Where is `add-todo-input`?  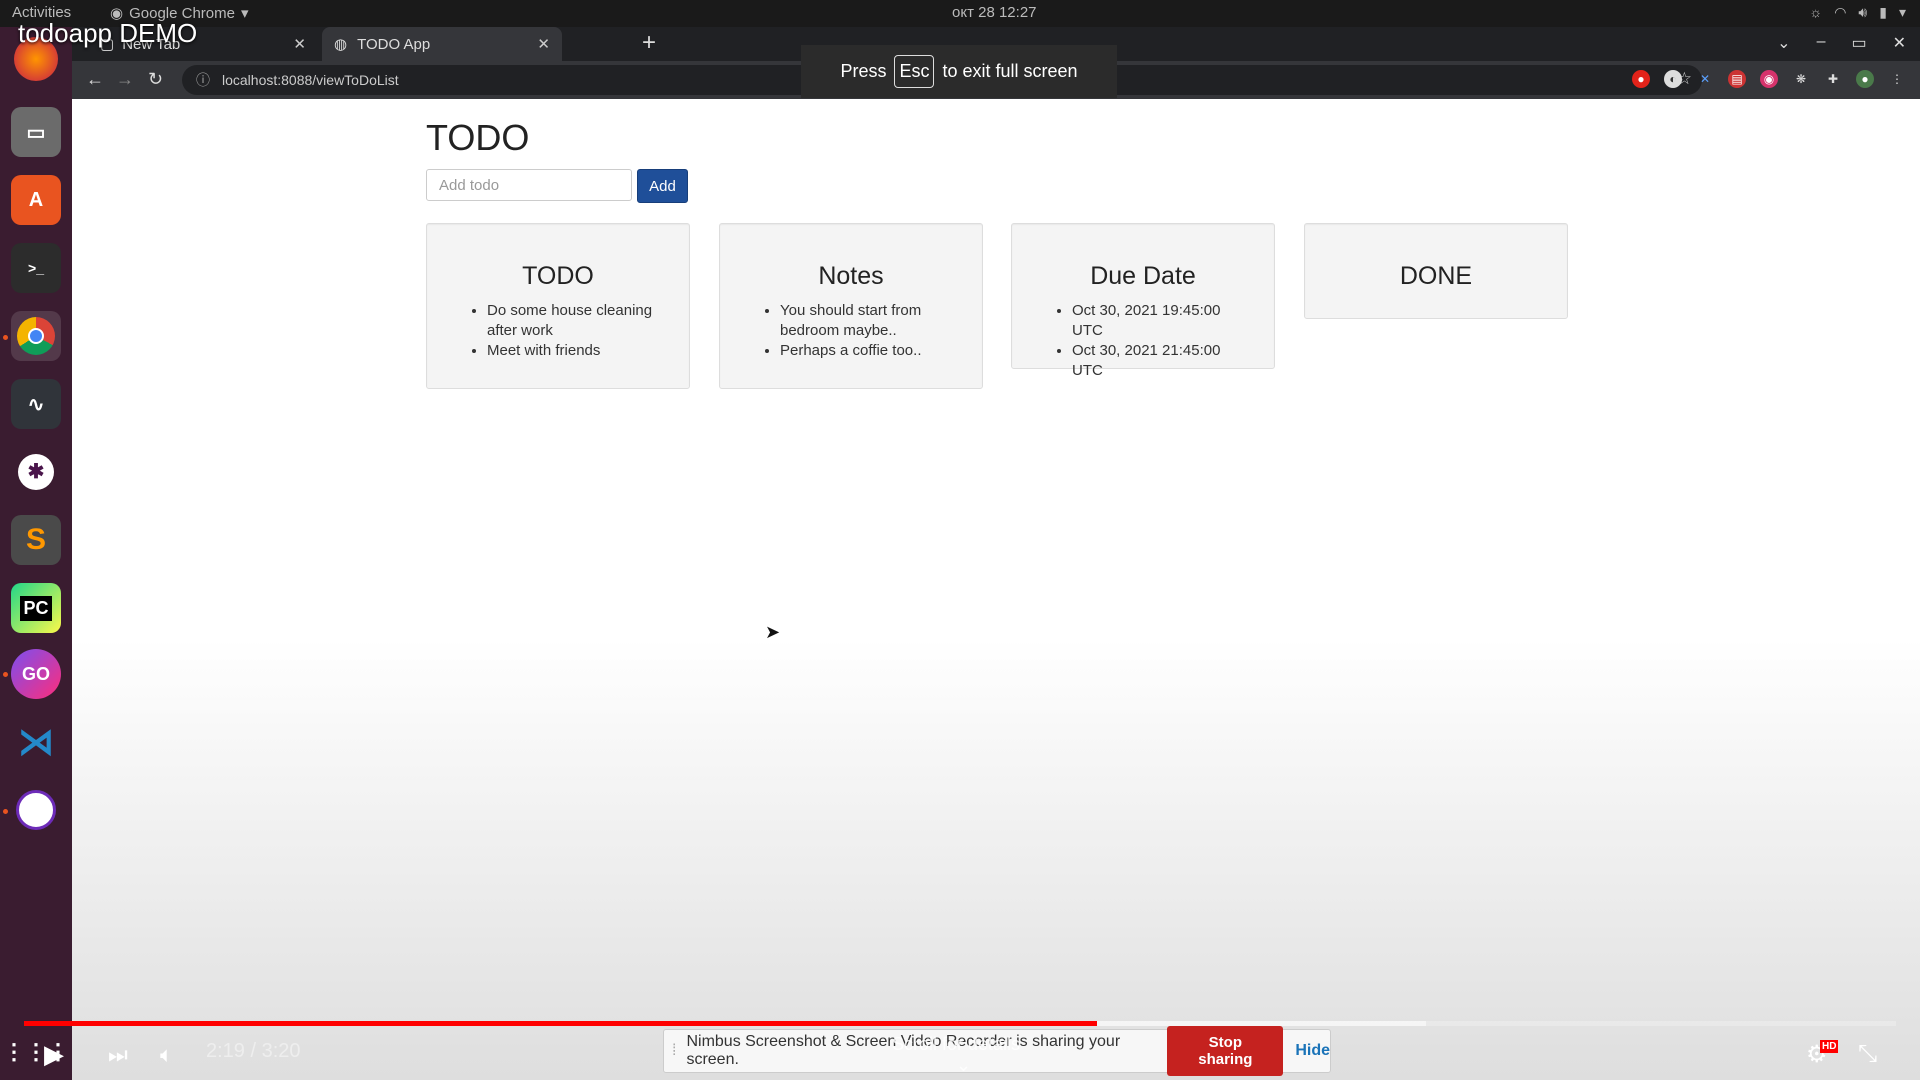
add-todo-input is located at coordinates (529, 185).